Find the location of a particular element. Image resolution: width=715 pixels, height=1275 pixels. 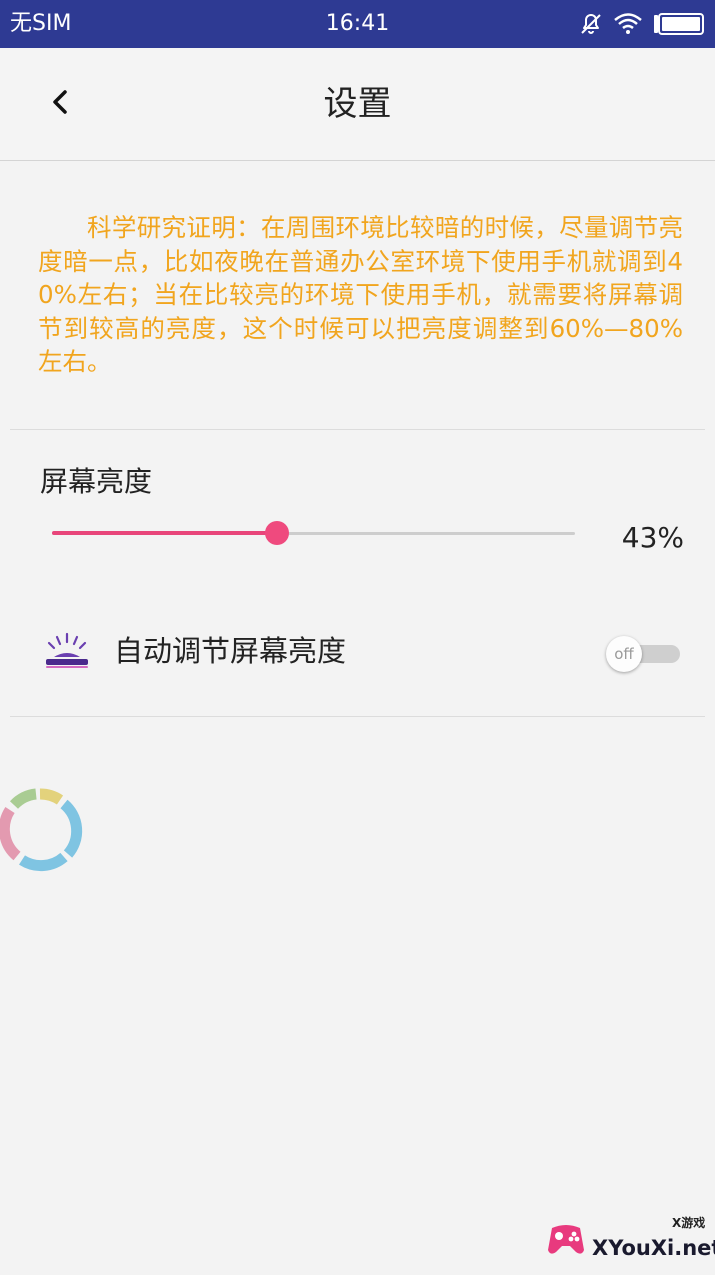

loading-spinner-icon is located at coordinates (43, 829).